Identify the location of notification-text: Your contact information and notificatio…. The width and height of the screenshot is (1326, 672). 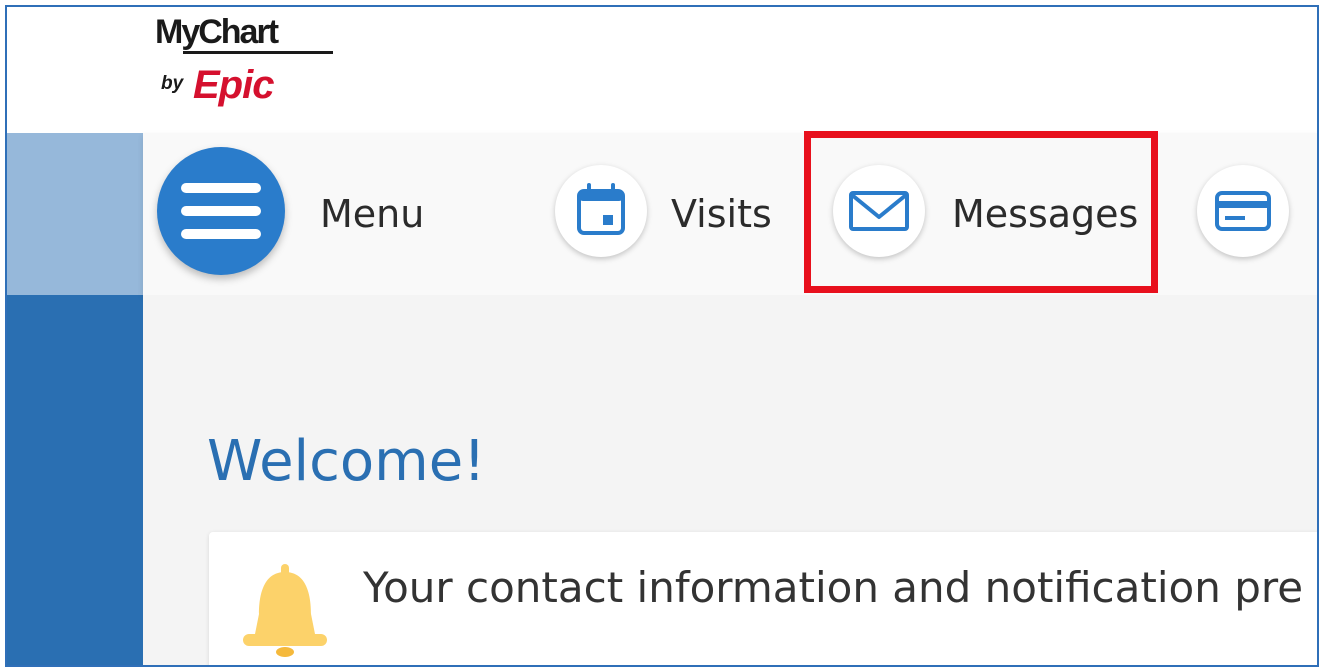
(833, 587).